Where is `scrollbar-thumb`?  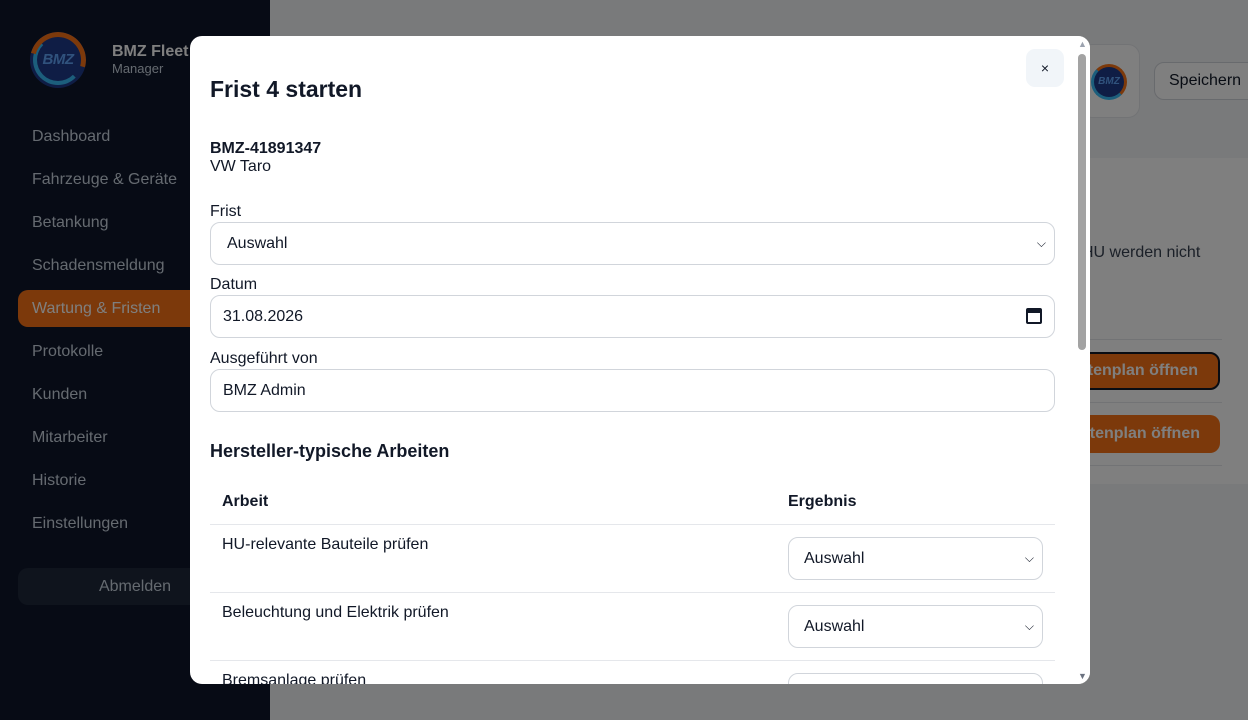 scrollbar-thumb is located at coordinates (1082, 202).